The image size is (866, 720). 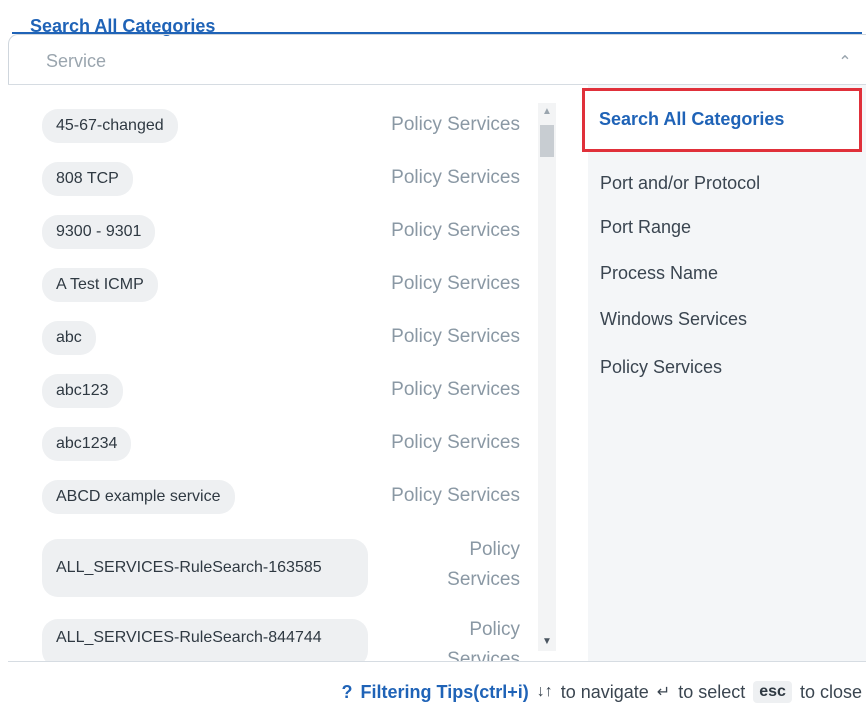 What do you see at coordinates (444, 691) in the screenshot?
I see `filtering-tips-label: Filtering Tips(ctrl+i)` at bounding box center [444, 691].